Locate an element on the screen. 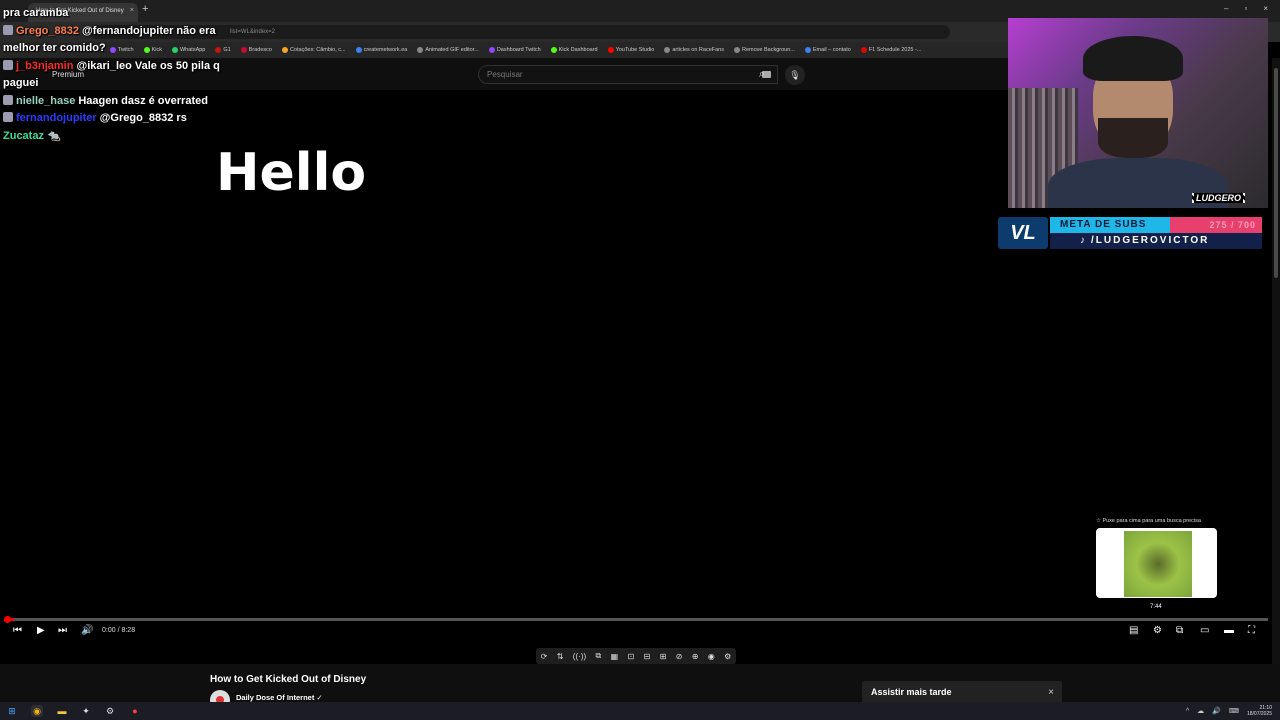  watch-later-toast: Assistir mais tarde × is located at coordinates (962, 692).